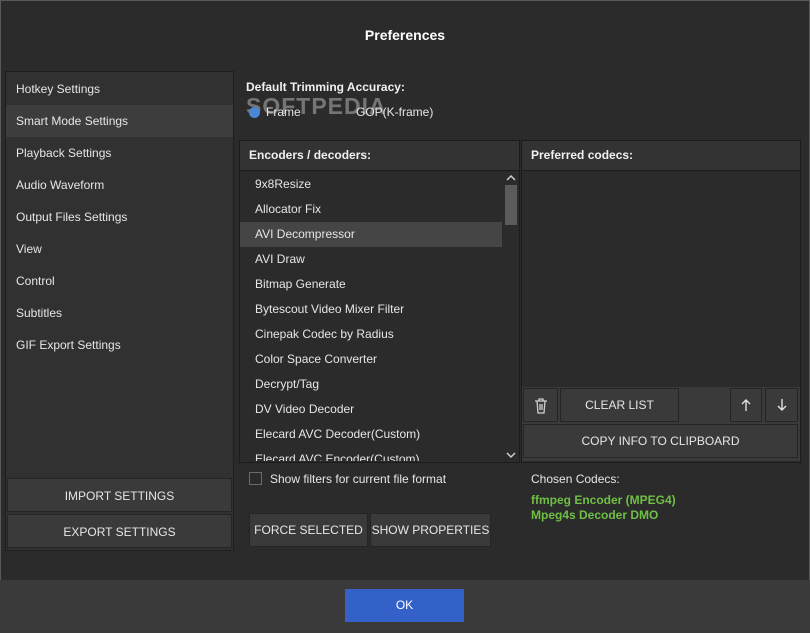  Describe the element at coordinates (308, 530) in the screenshot. I see `force-selected-button: FORCE SELECTED` at that location.